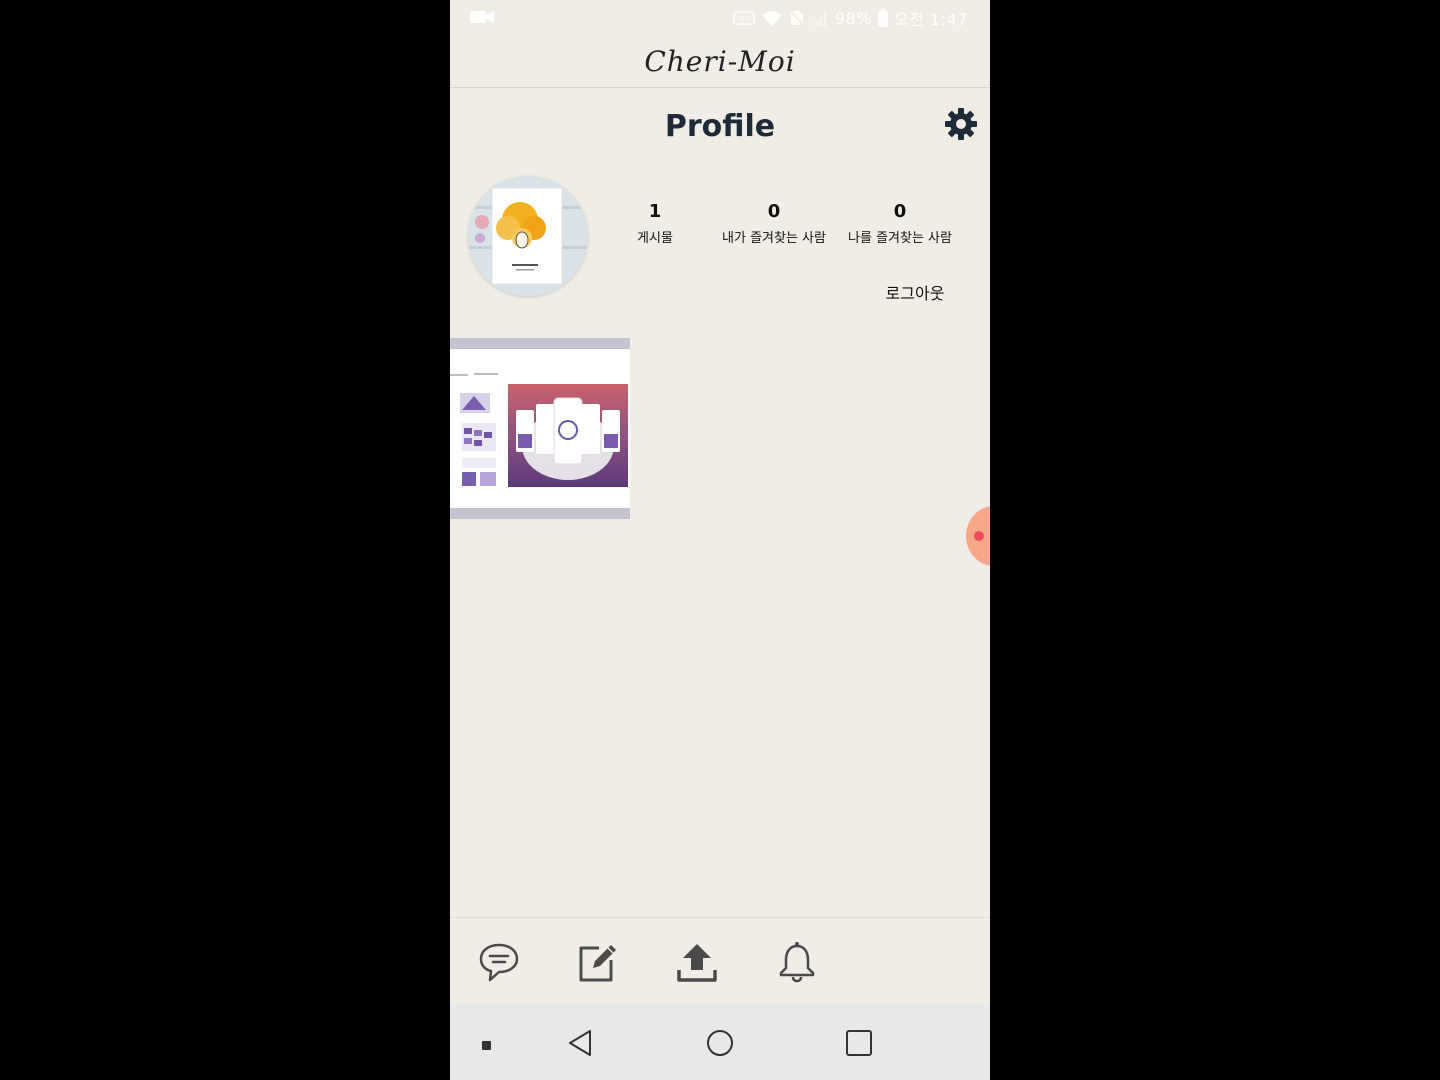 The image size is (1440, 1080). I want to click on video-record-icon, so click(482, 17).